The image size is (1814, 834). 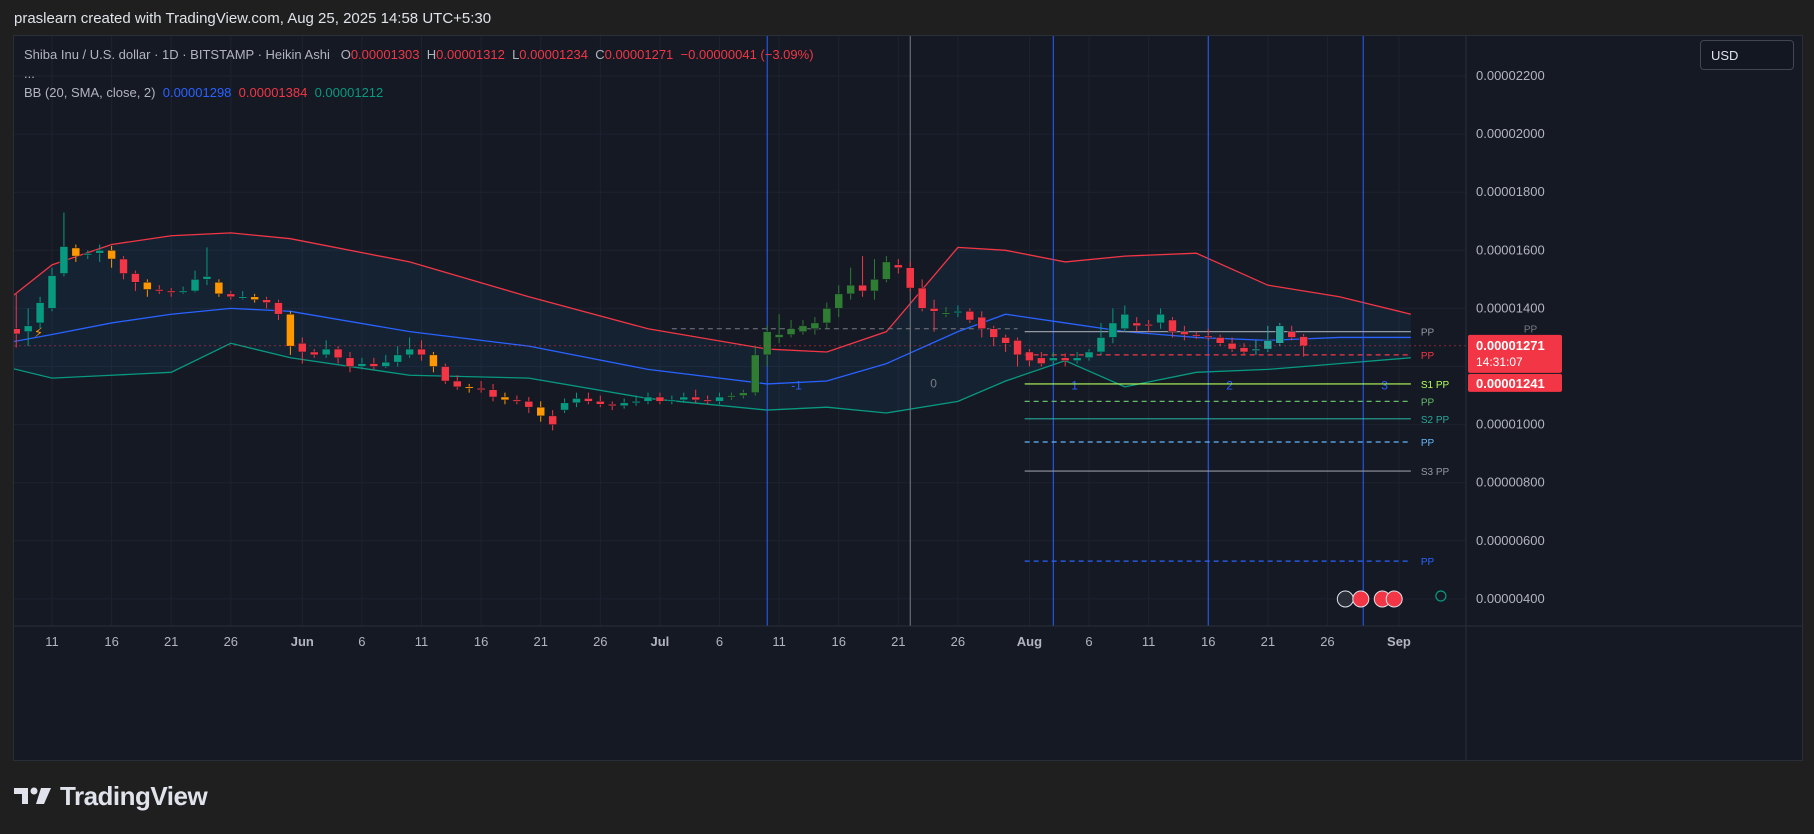 What do you see at coordinates (1510, 249) in the screenshot?
I see `price-axis-tick-label: 0.00001600` at bounding box center [1510, 249].